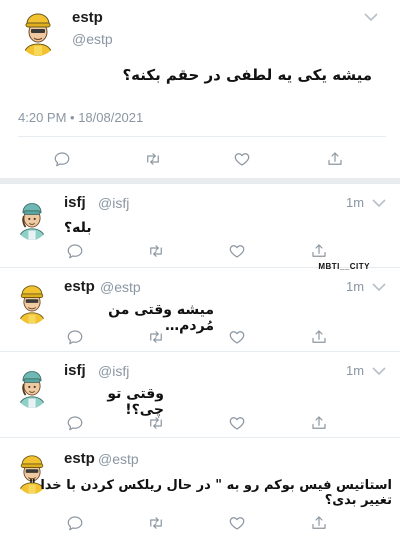  I want to click on divider, so click(202, 136).